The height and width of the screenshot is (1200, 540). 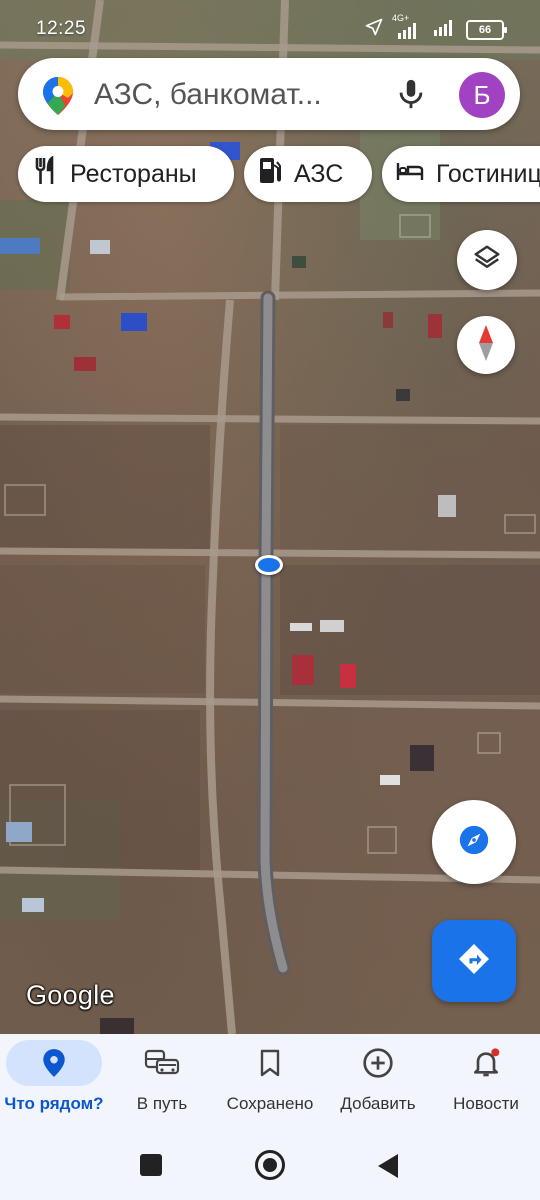 I want to click on compass-icon, so click(x=486, y=345).